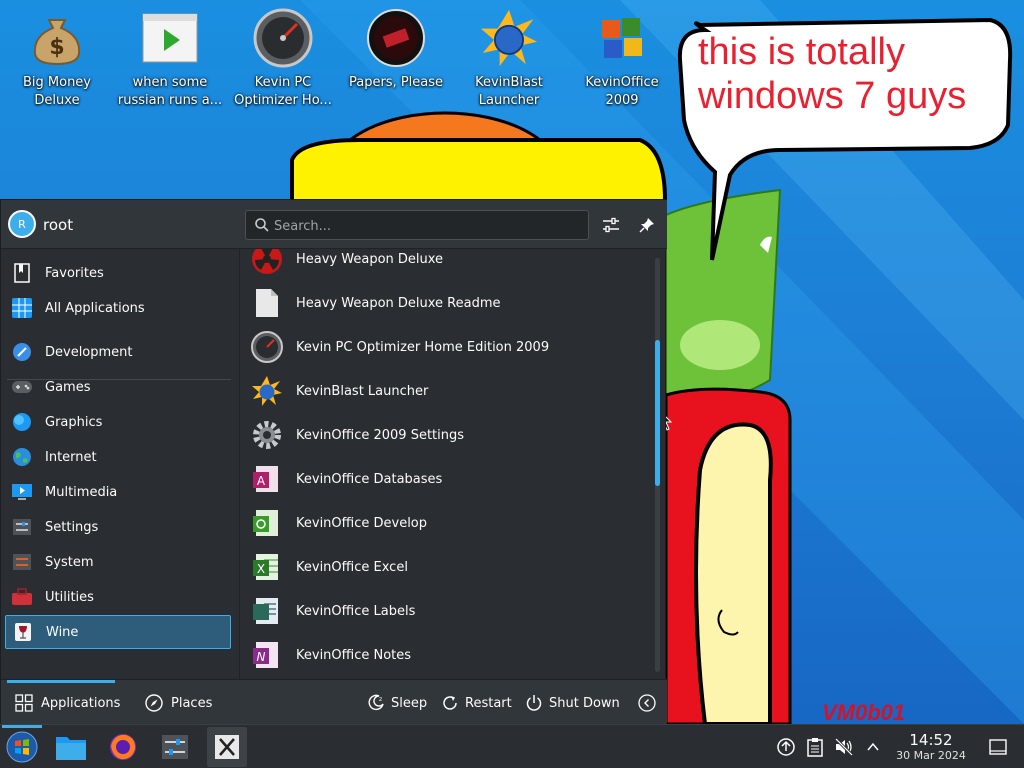 This screenshot has width=1024, height=768. Describe the element at coordinates (450, 703) in the screenshot. I see `restart-icon` at that location.